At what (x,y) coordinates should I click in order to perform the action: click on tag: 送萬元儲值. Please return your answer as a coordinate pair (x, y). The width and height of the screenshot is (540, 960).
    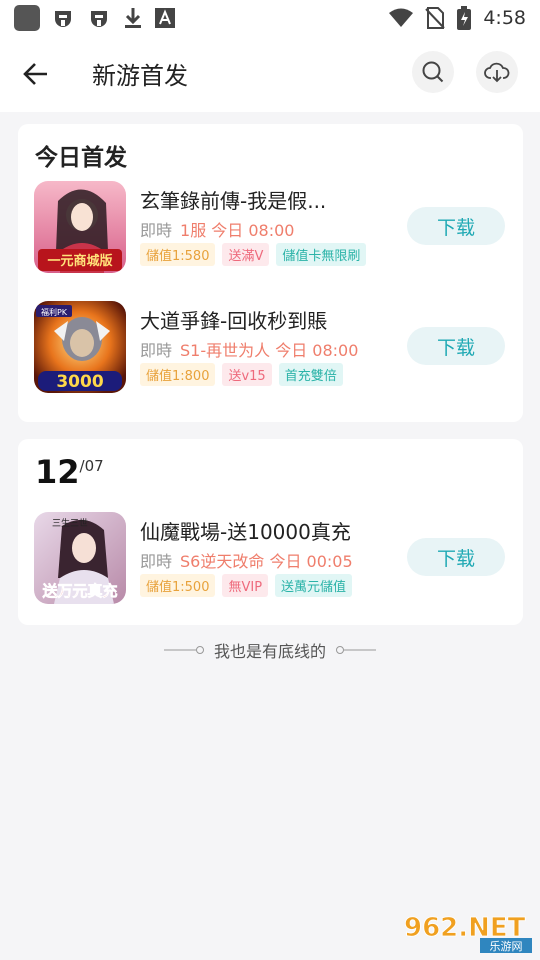
    Looking at the image, I should click on (314, 585).